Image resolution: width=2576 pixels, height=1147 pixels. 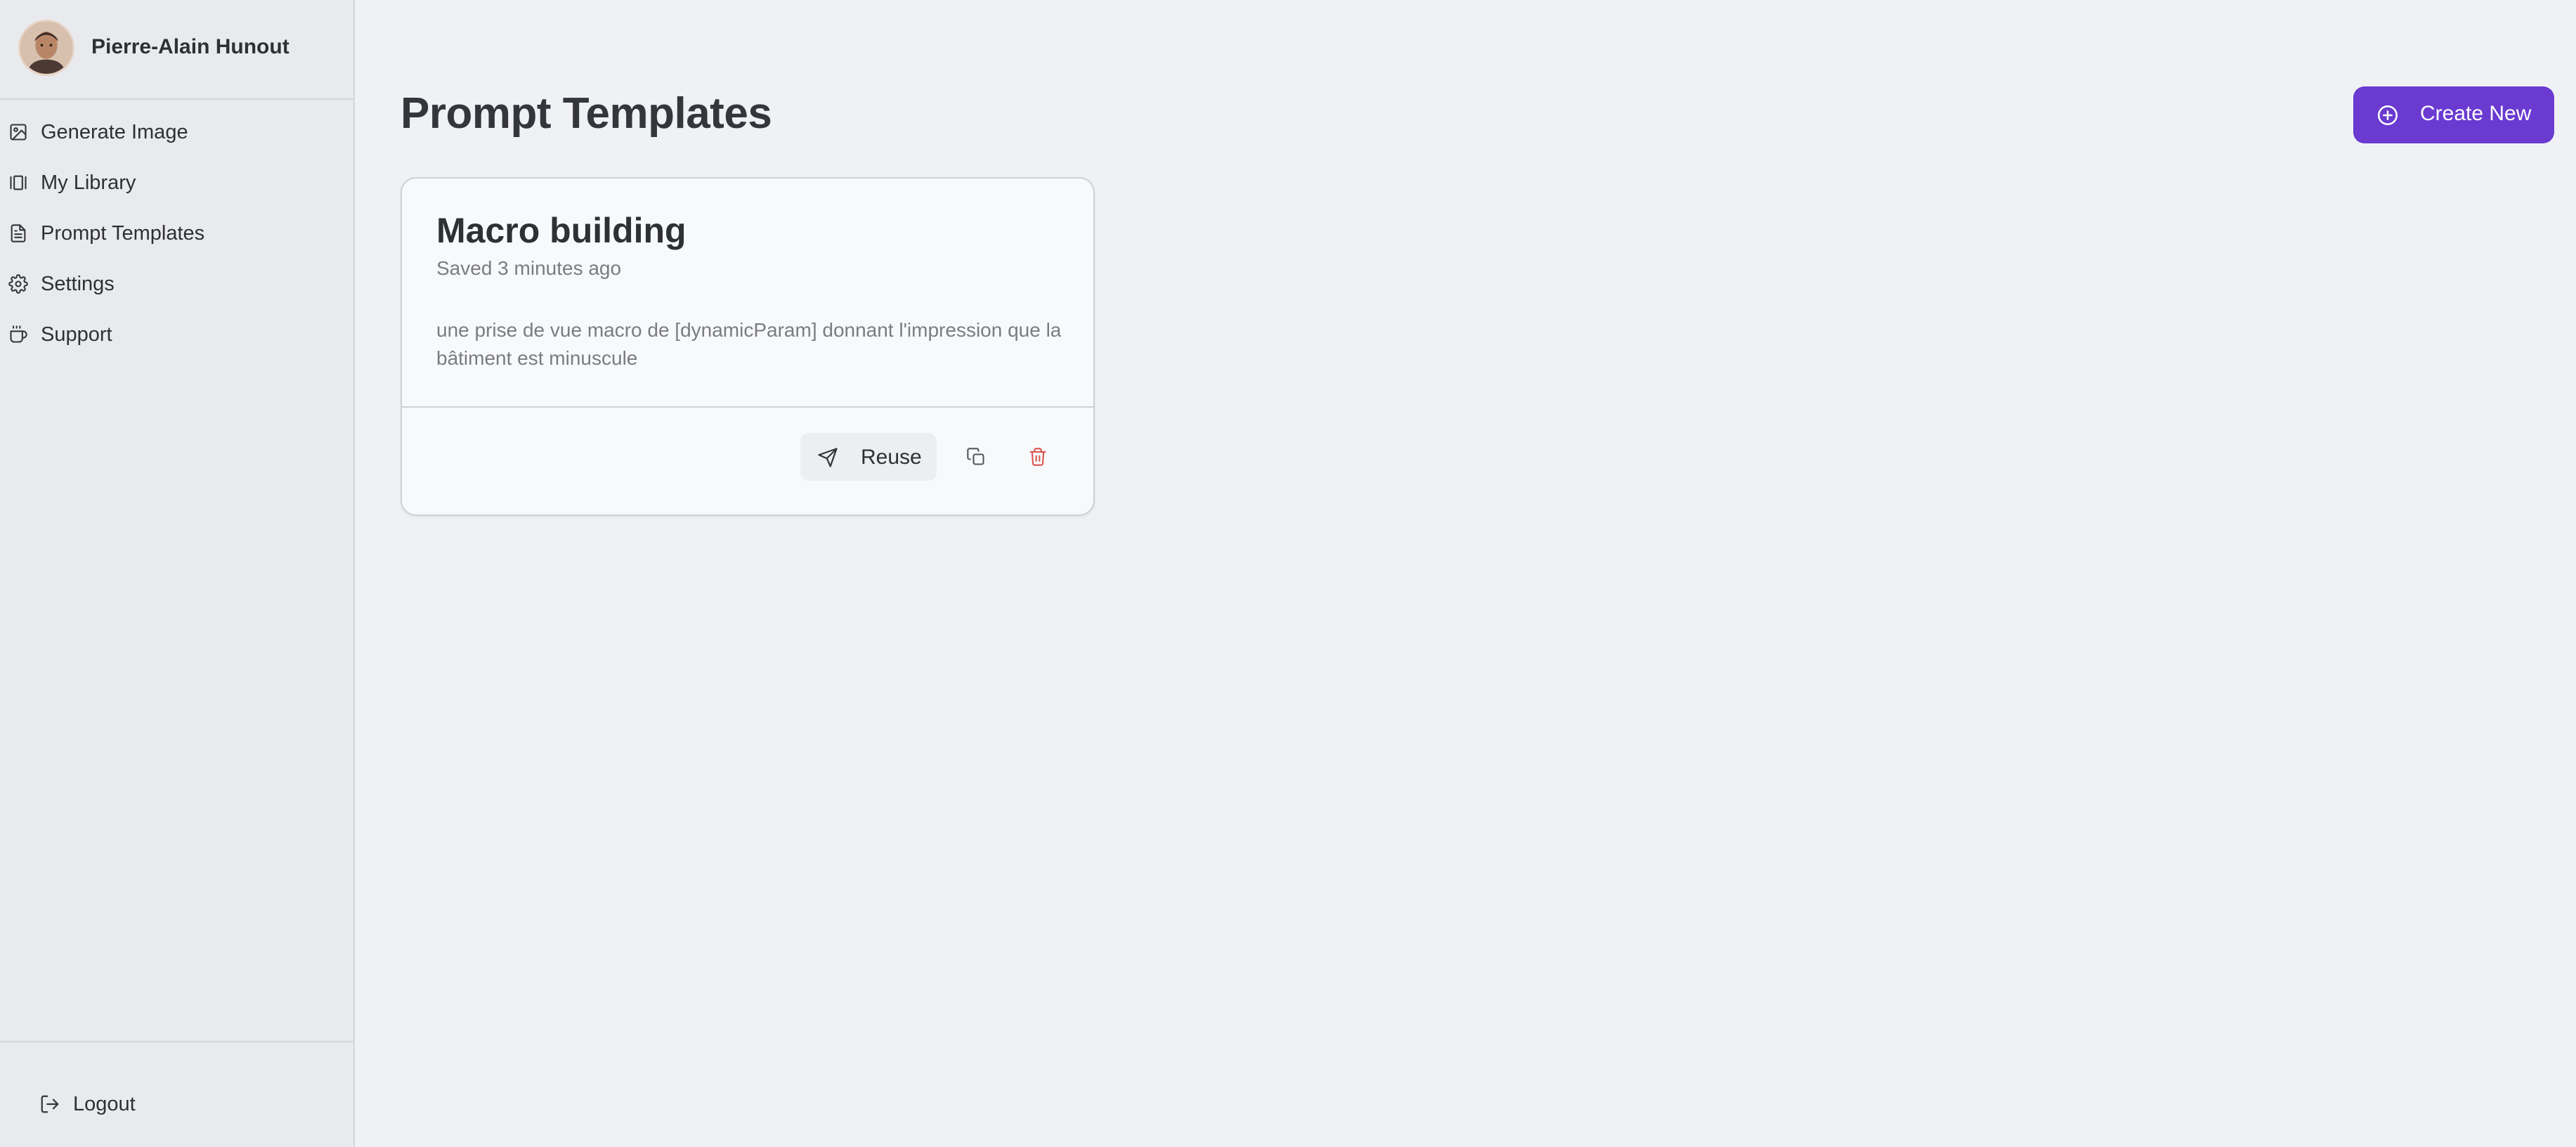 I want to click on sidebar-item-support: Support, so click(x=176, y=334).